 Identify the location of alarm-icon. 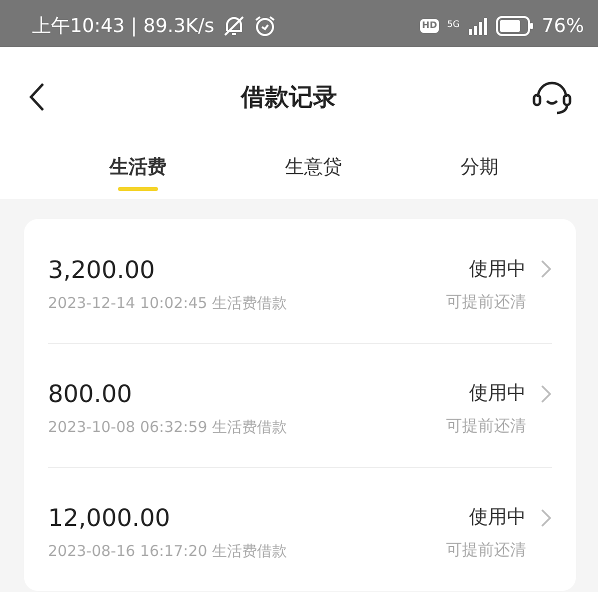
(265, 25).